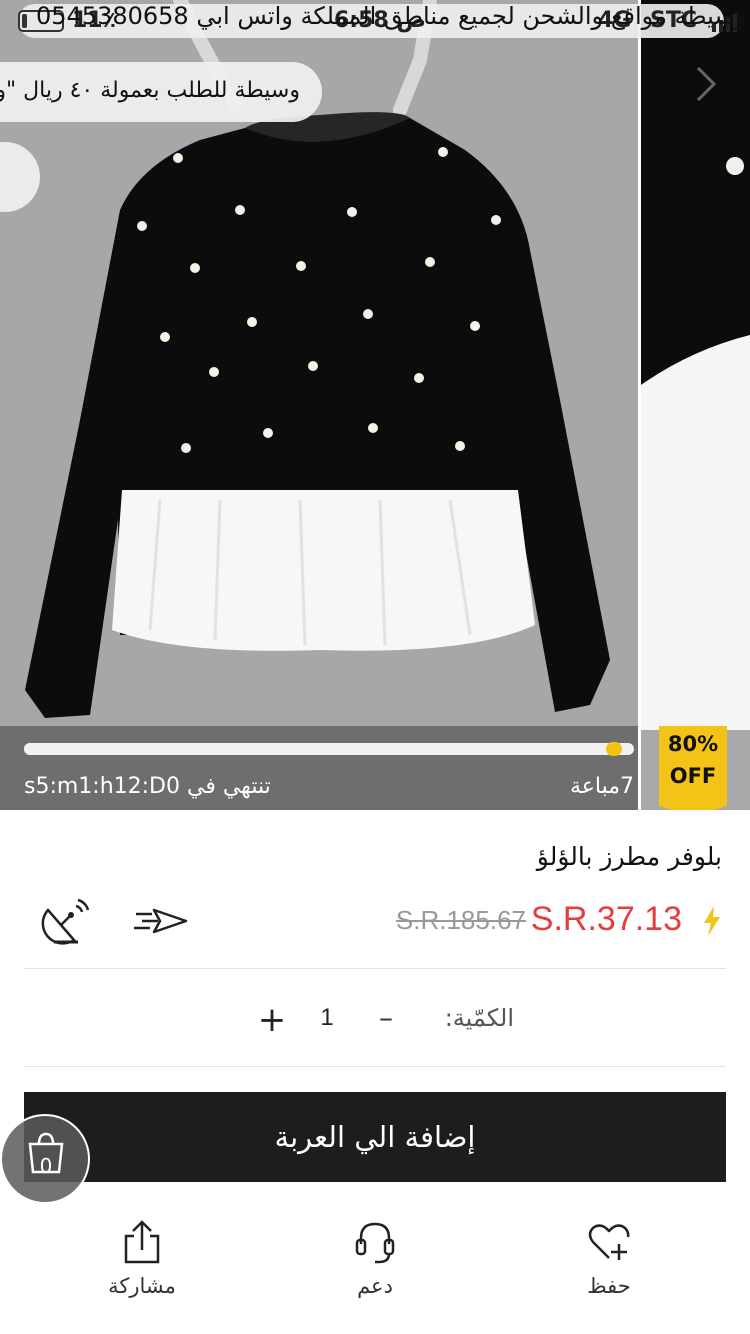 Image resolution: width=750 pixels, height=1334 pixels. What do you see at coordinates (629, 856) in the screenshot?
I see `product-title: بلوفر مطرز بالؤلؤ` at bounding box center [629, 856].